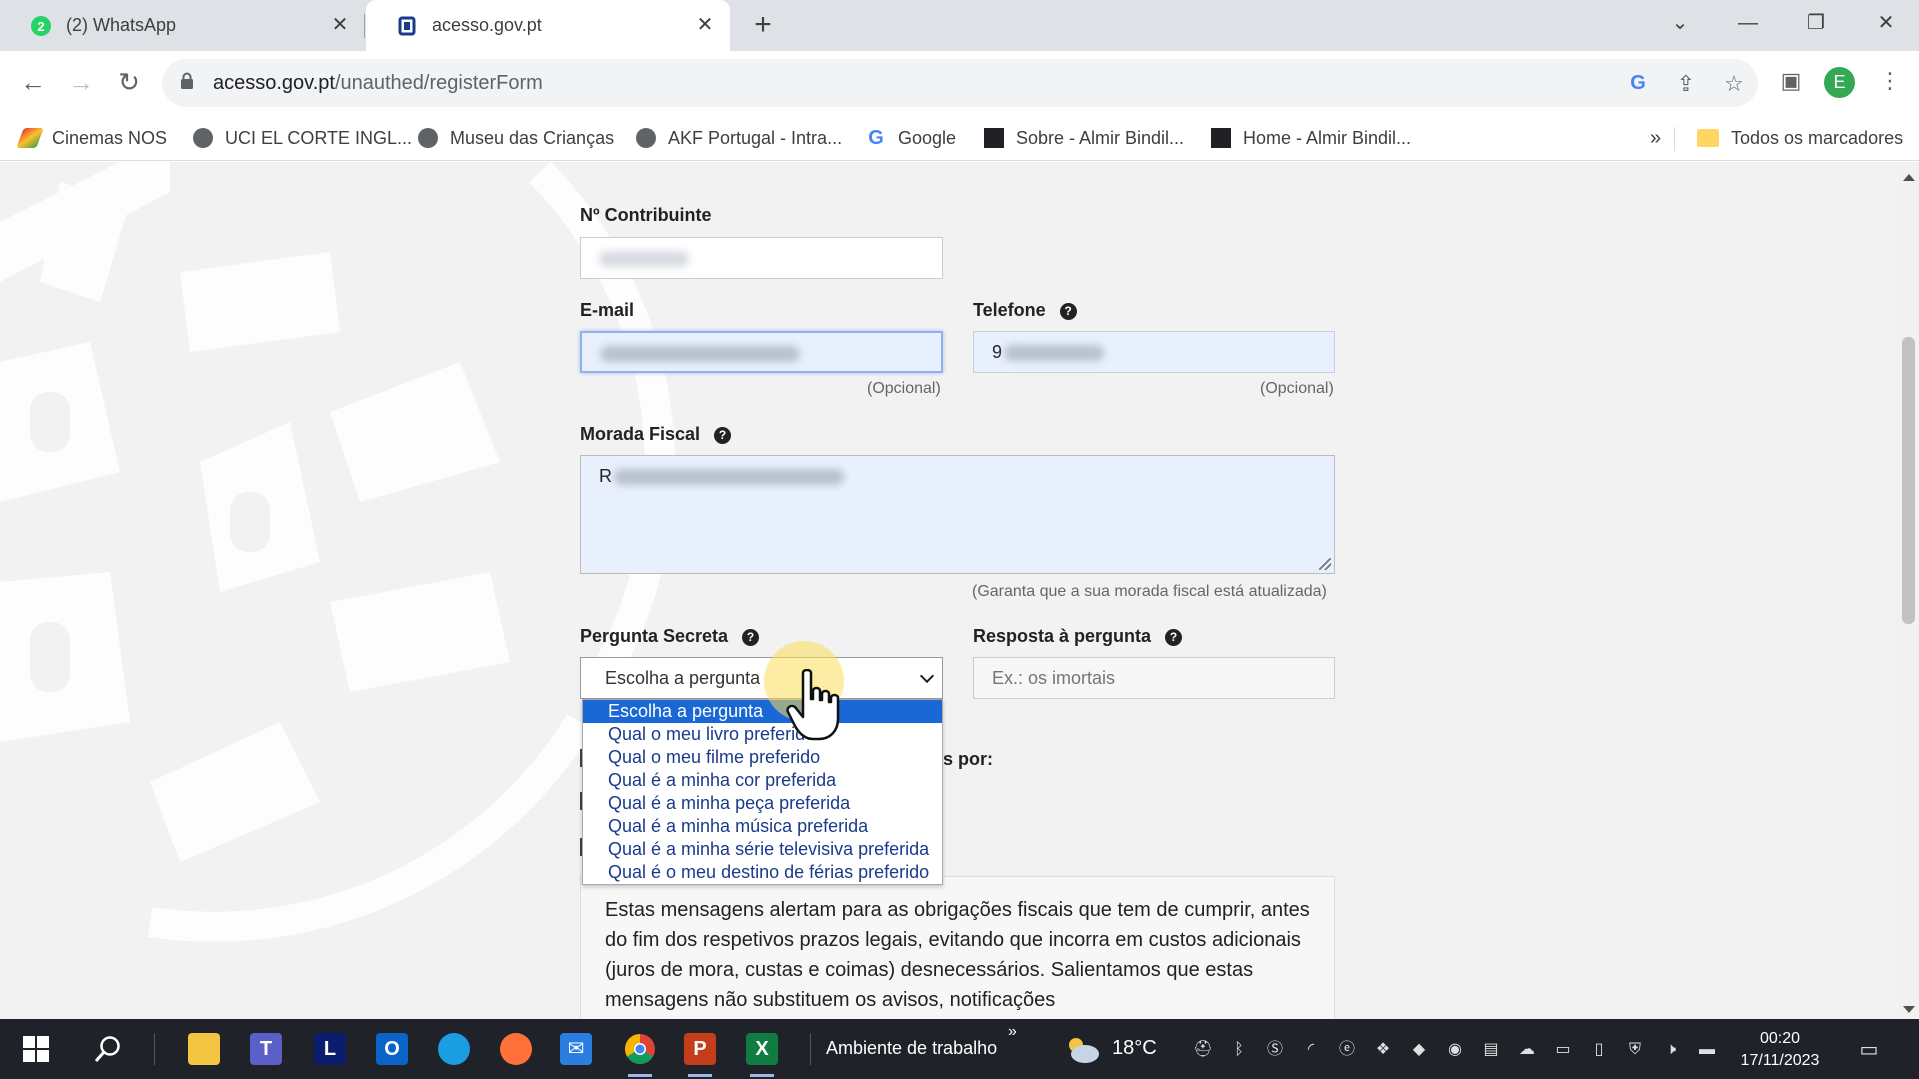 The width and height of the screenshot is (1919, 1079). Describe the element at coordinates (204, 1049) in the screenshot. I see `file-explorer-icon` at that location.